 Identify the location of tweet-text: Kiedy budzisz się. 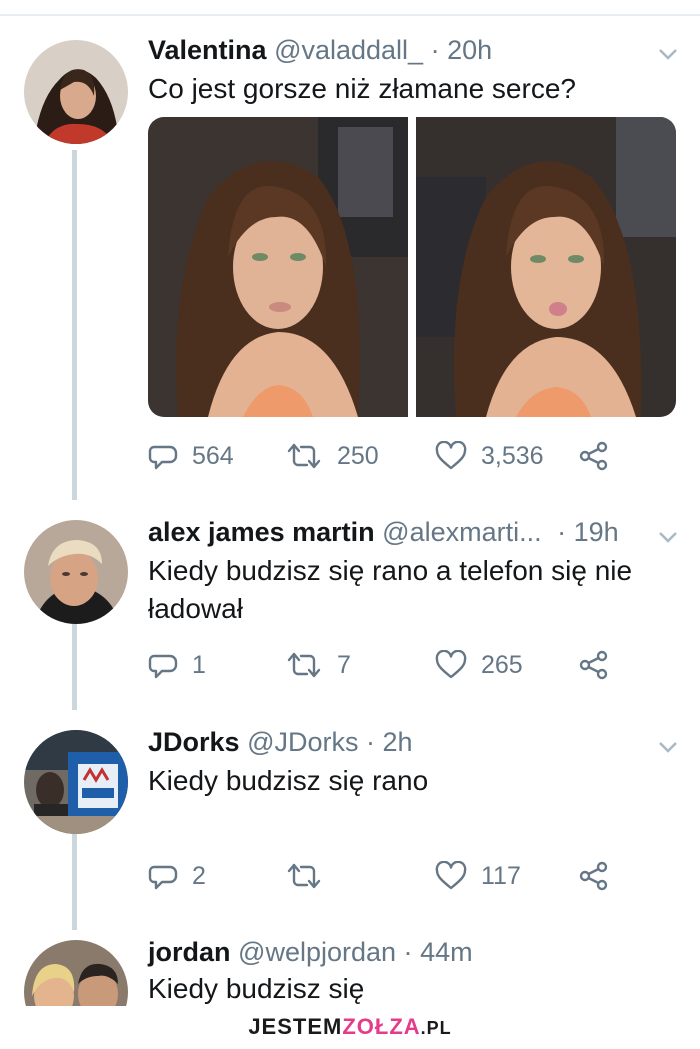
(256, 988).